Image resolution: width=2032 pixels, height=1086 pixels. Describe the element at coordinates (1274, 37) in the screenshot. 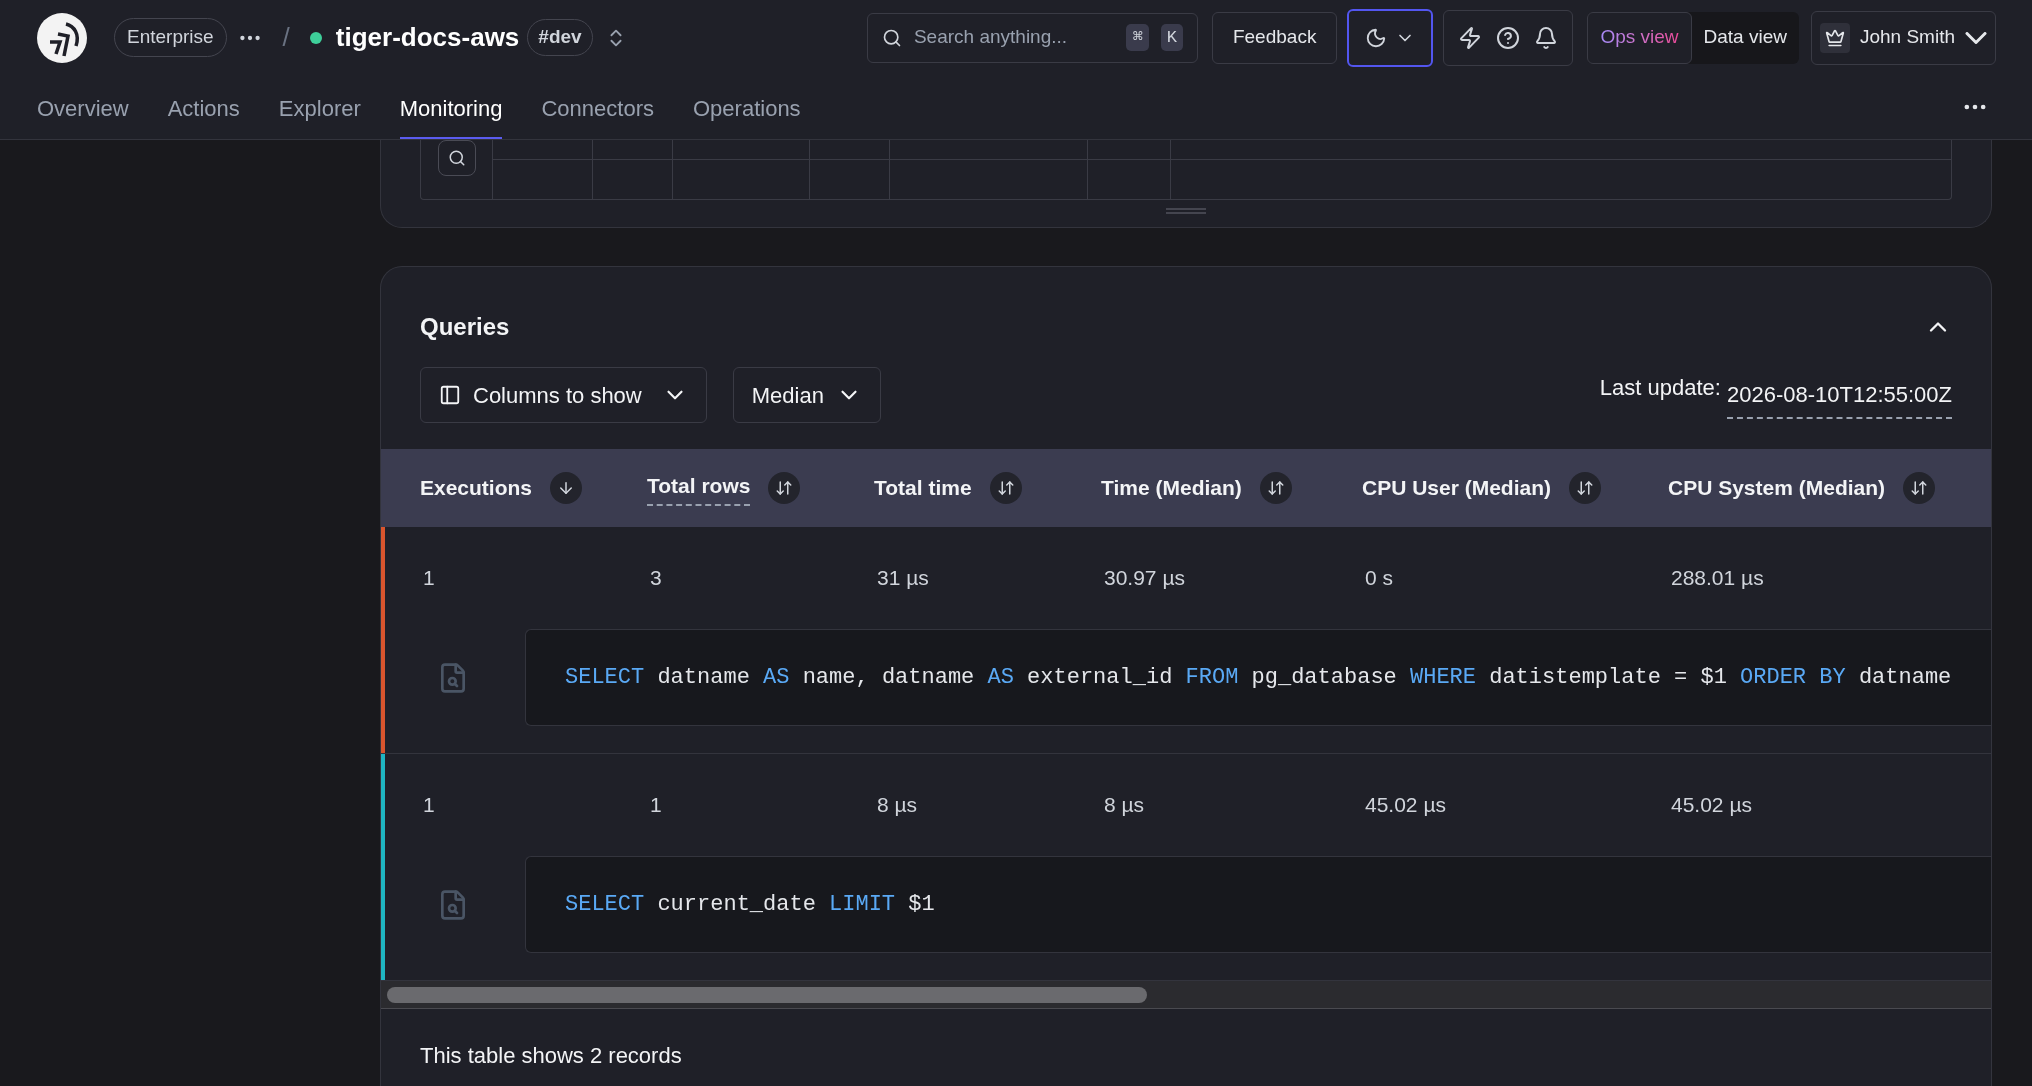

I see `feedback-button: Feedback` at that location.